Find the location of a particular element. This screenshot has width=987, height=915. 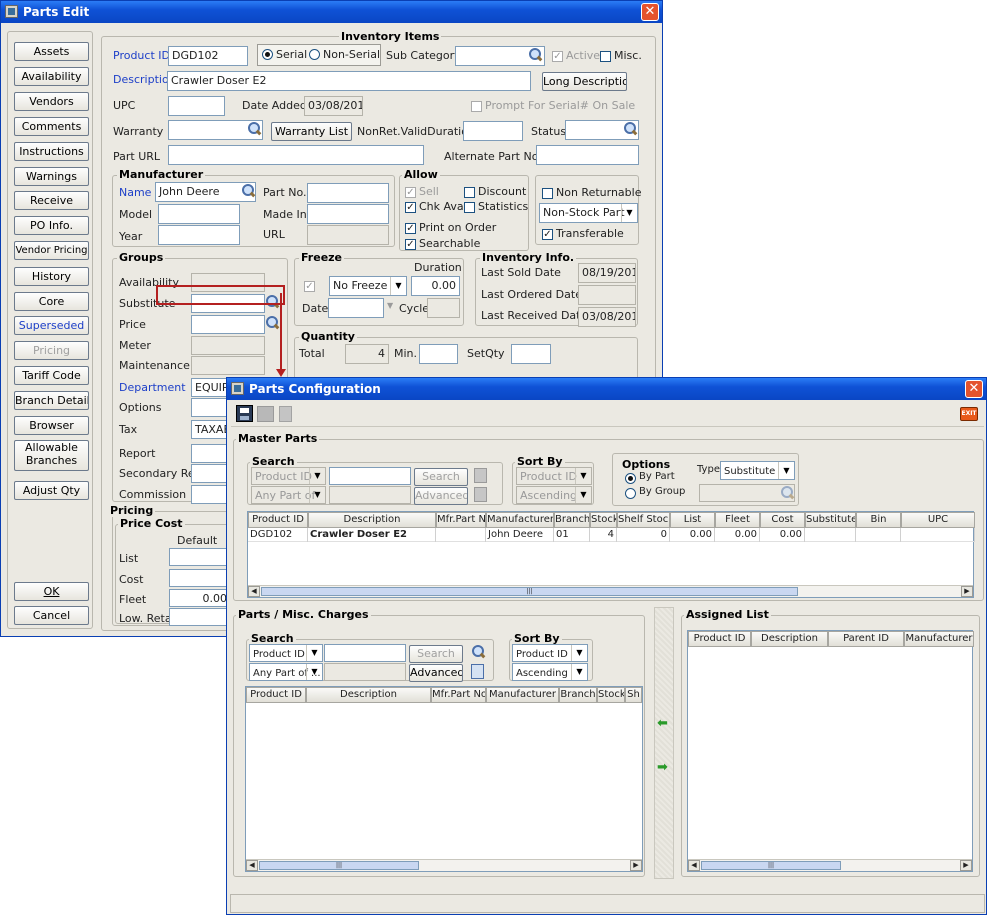

by-part-radio is located at coordinates (630, 478).